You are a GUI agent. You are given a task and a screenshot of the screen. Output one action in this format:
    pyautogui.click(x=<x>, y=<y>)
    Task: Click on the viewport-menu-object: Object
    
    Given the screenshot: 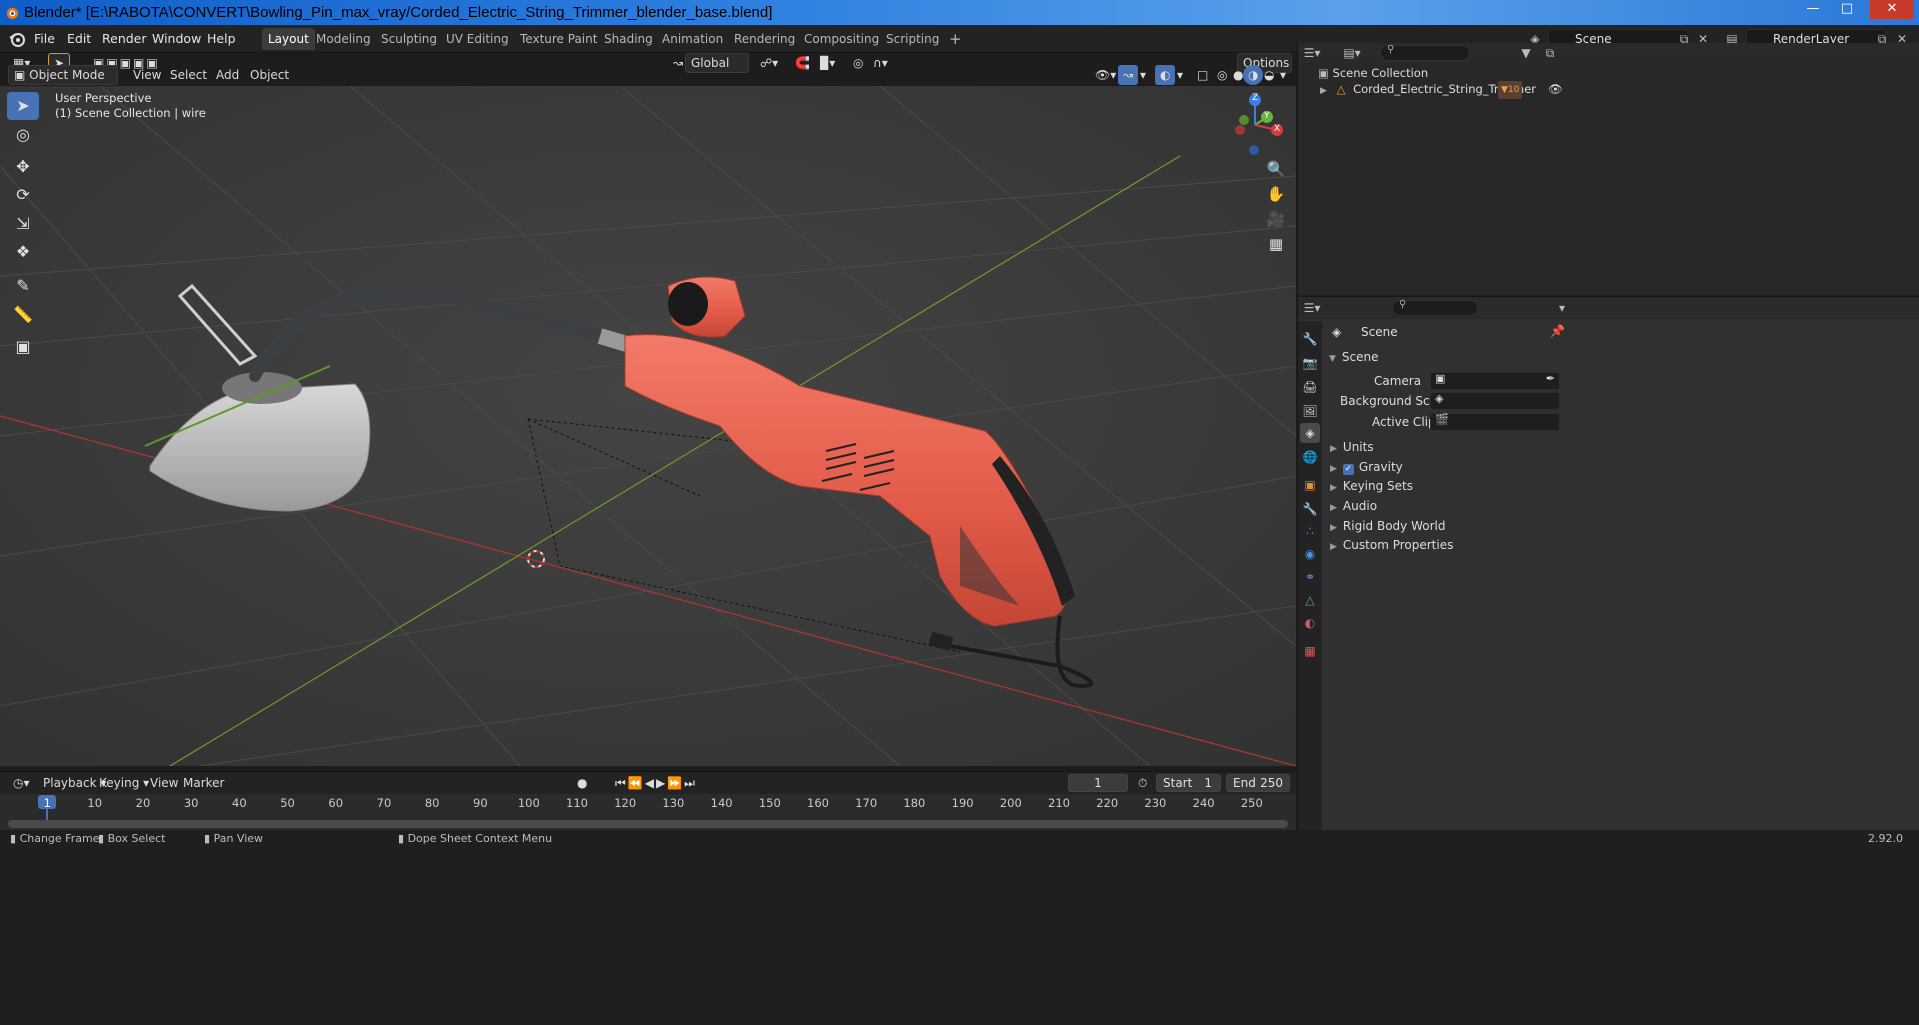 What is the action you would take?
    pyautogui.click(x=269, y=75)
    